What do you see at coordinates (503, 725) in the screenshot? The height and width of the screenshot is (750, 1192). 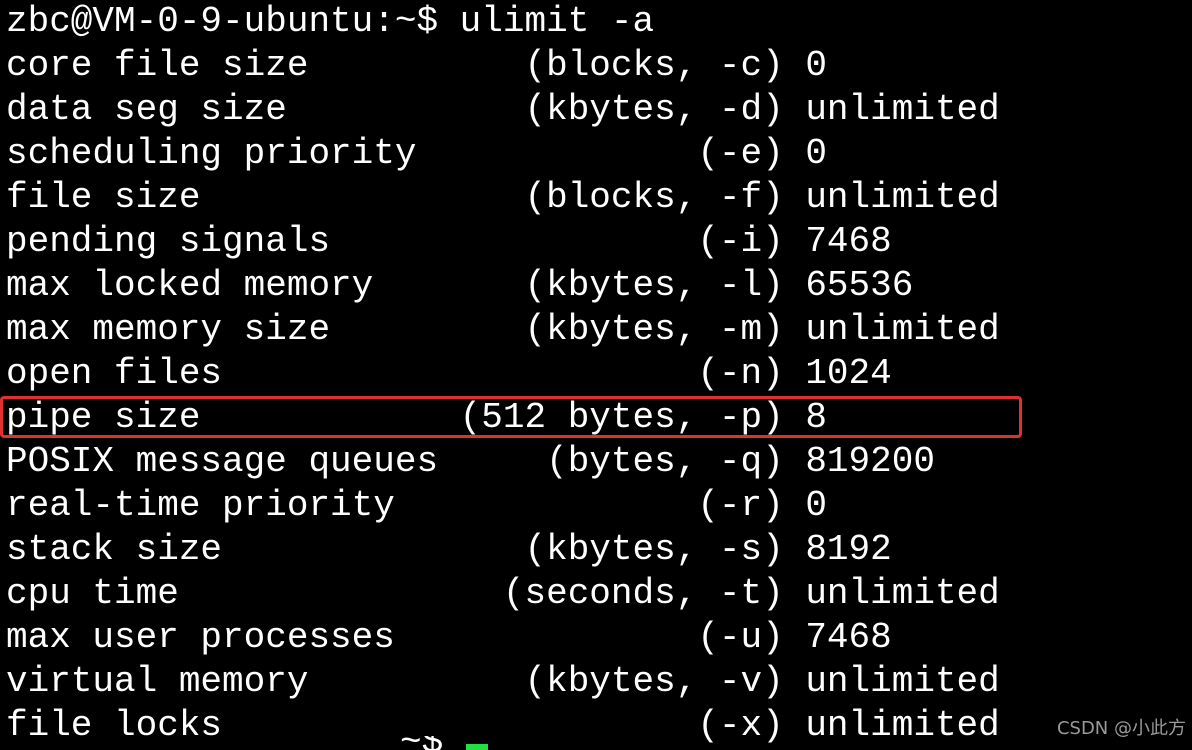 I see `ulimit-row-file-locks: file locks (-x) unlimited` at bounding box center [503, 725].